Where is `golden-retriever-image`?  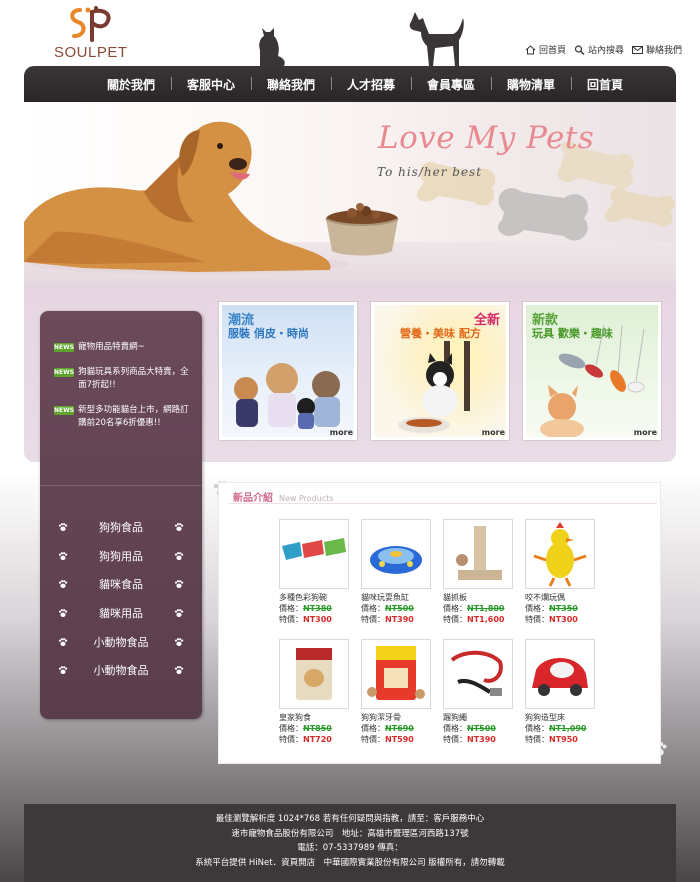 golden-retriever-image is located at coordinates (186, 197).